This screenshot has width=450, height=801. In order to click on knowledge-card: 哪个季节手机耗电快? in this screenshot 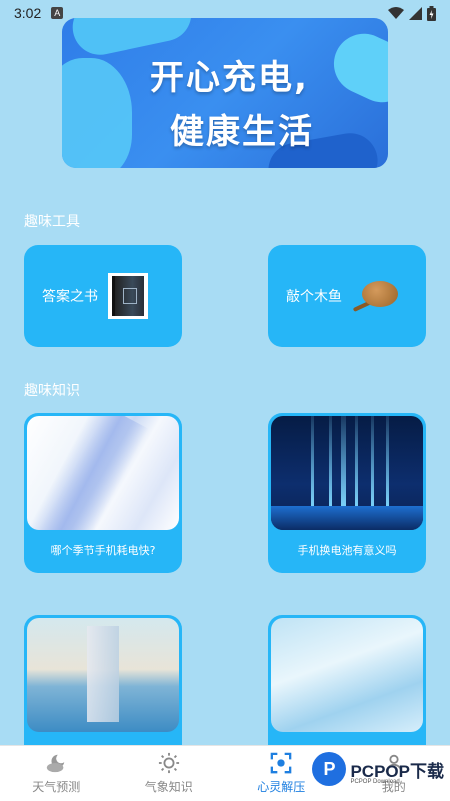, I will do `click(103, 493)`.